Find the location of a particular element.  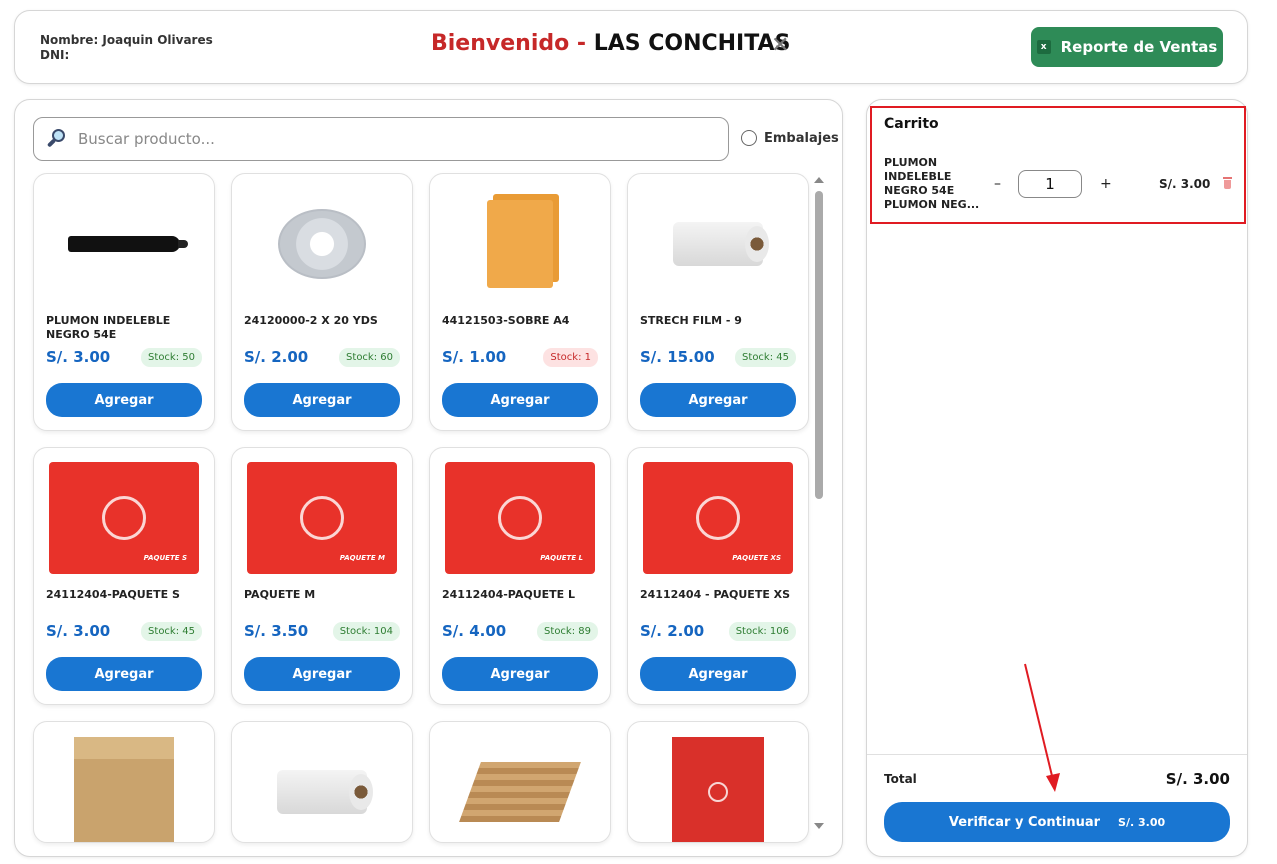

product-price: S/. 4.00 is located at coordinates (474, 631).